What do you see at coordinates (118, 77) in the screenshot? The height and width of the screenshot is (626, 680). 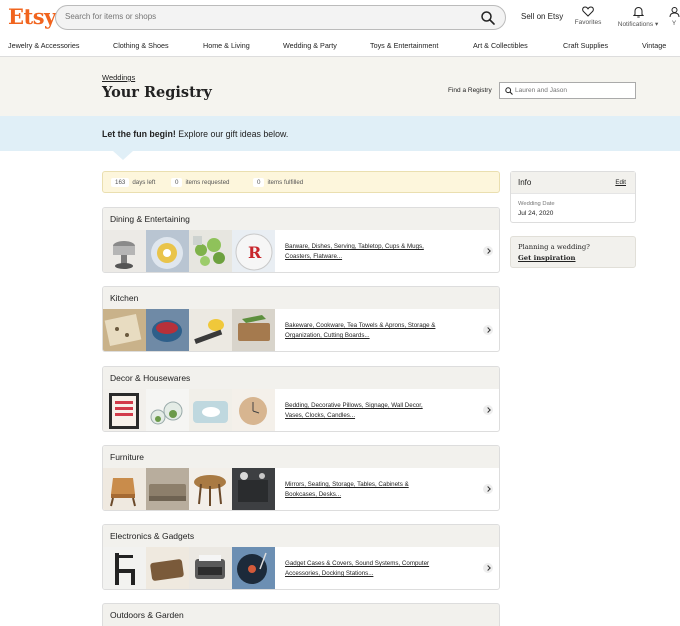 I see `breadcrumb-weddings: Weddings` at bounding box center [118, 77].